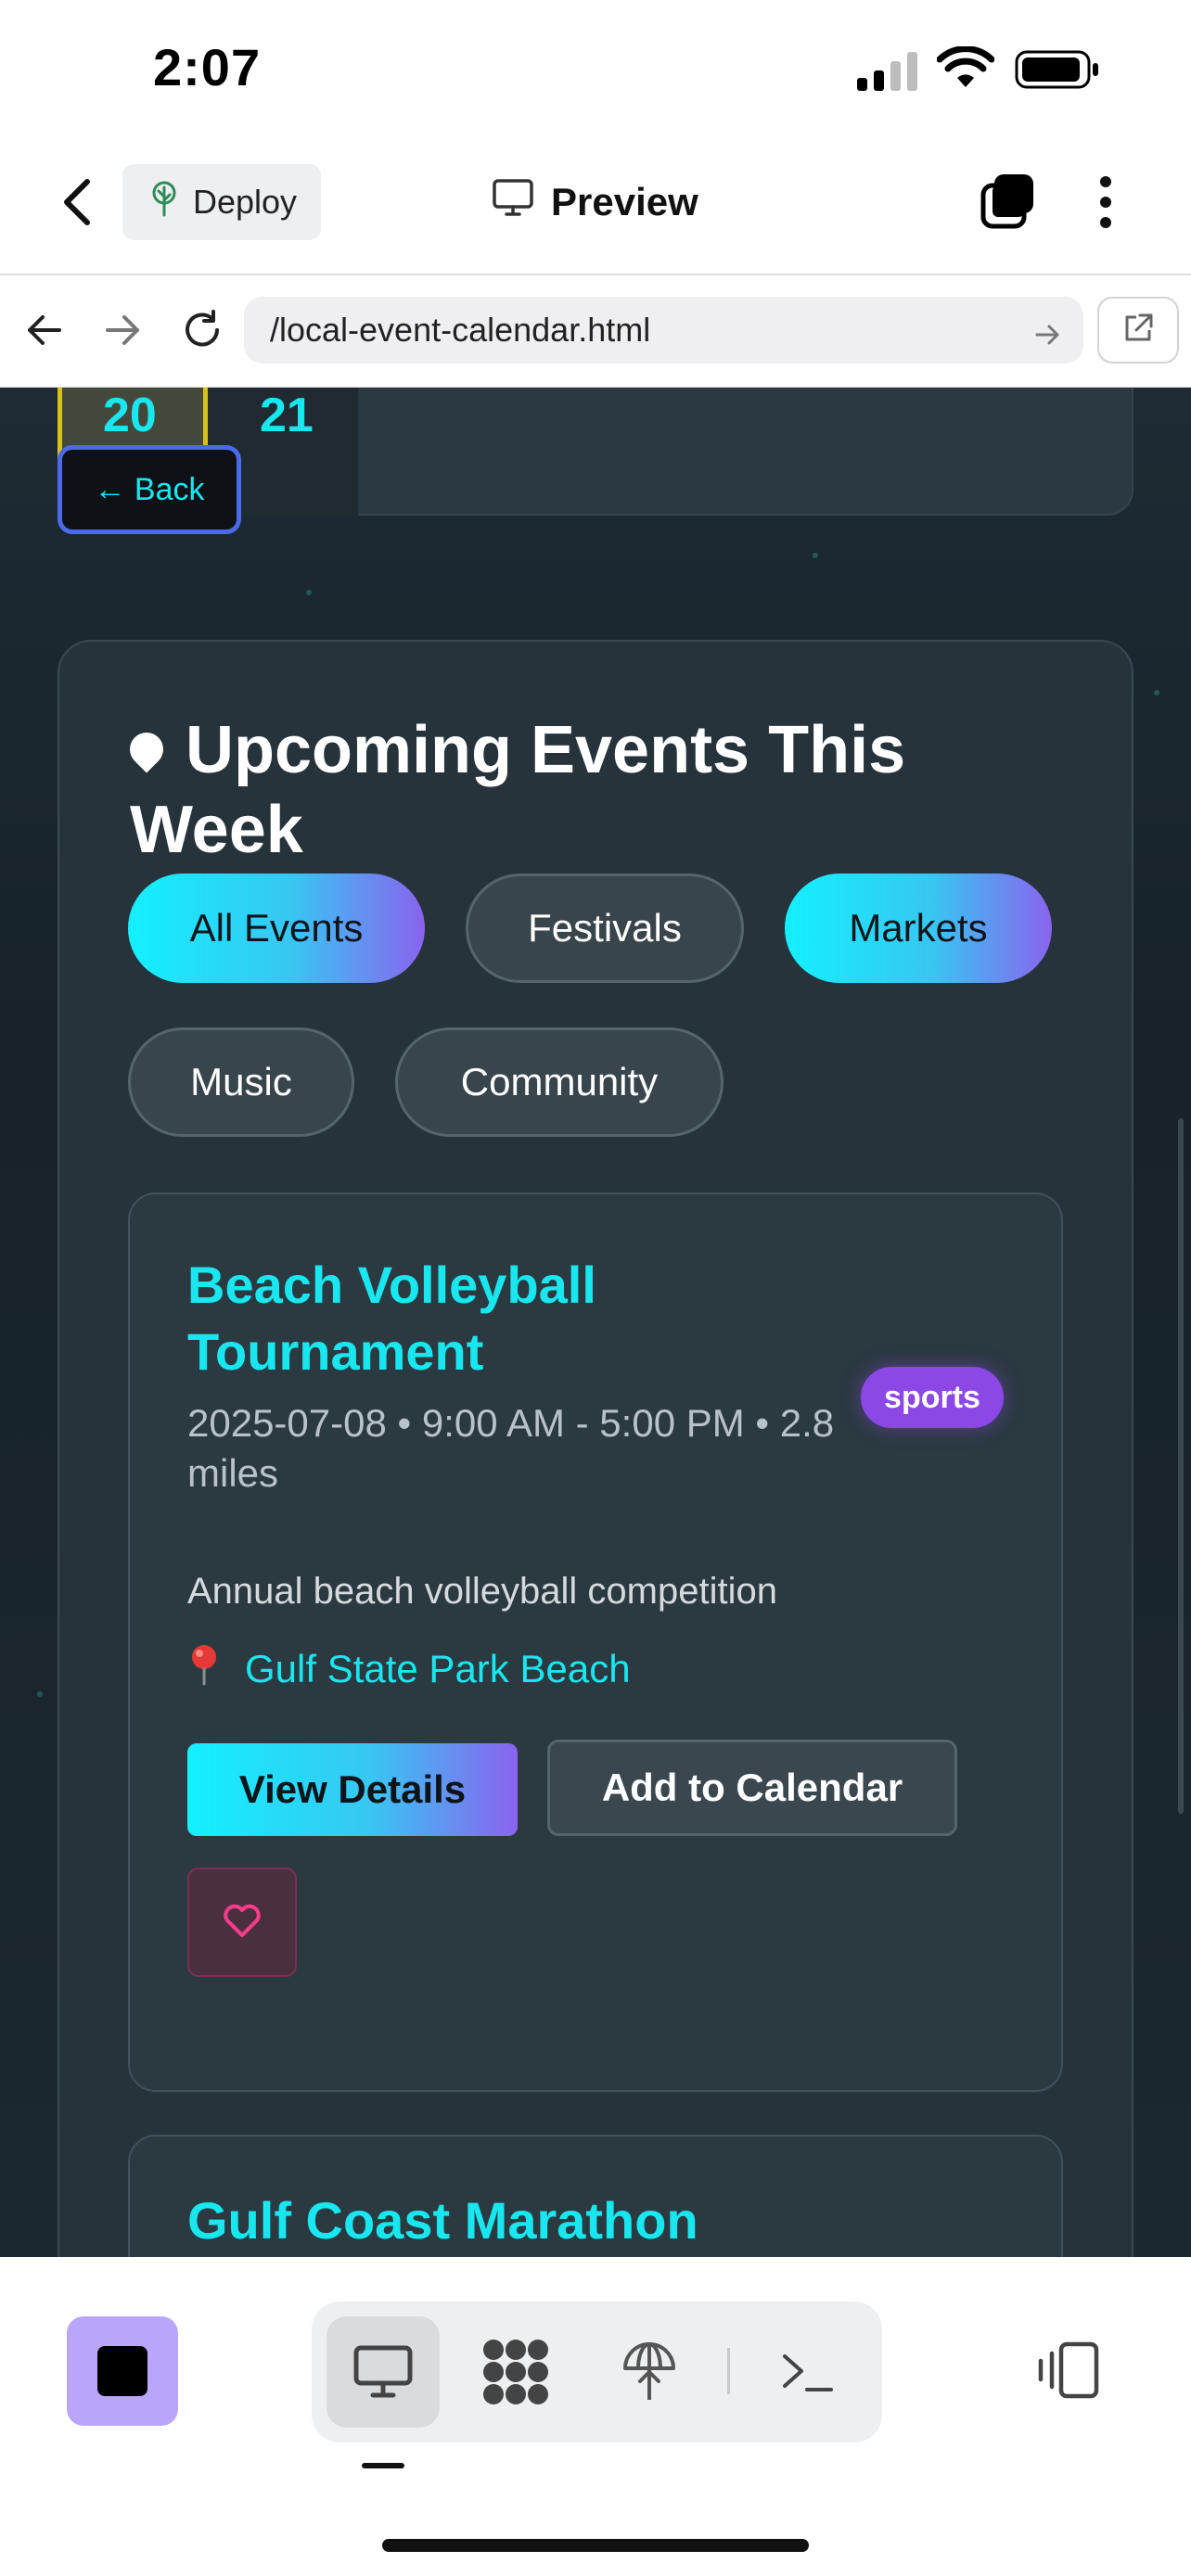  What do you see at coordinates (207, 67) in the screenshot?
I see `status-time: 2:07` at bounding box center [207, 67].